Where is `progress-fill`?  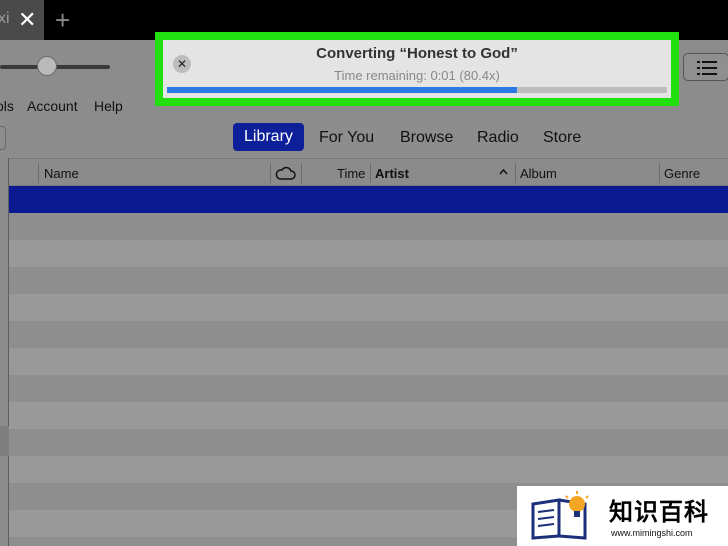
progress-fill is located at coordinates (342, 90).